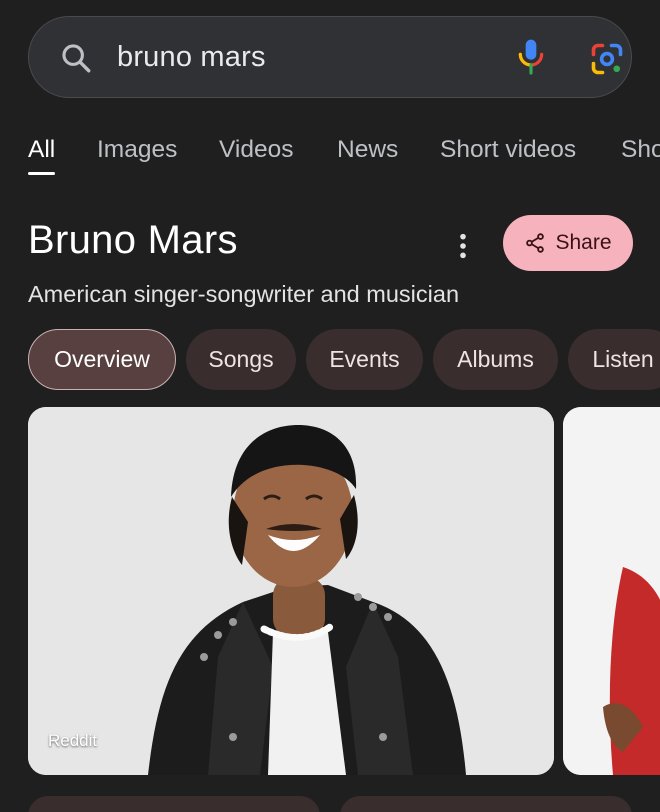 The width and height of the screenshot is (660, 812). I want to click on tab-shopping: Sho, so click(640, 150).